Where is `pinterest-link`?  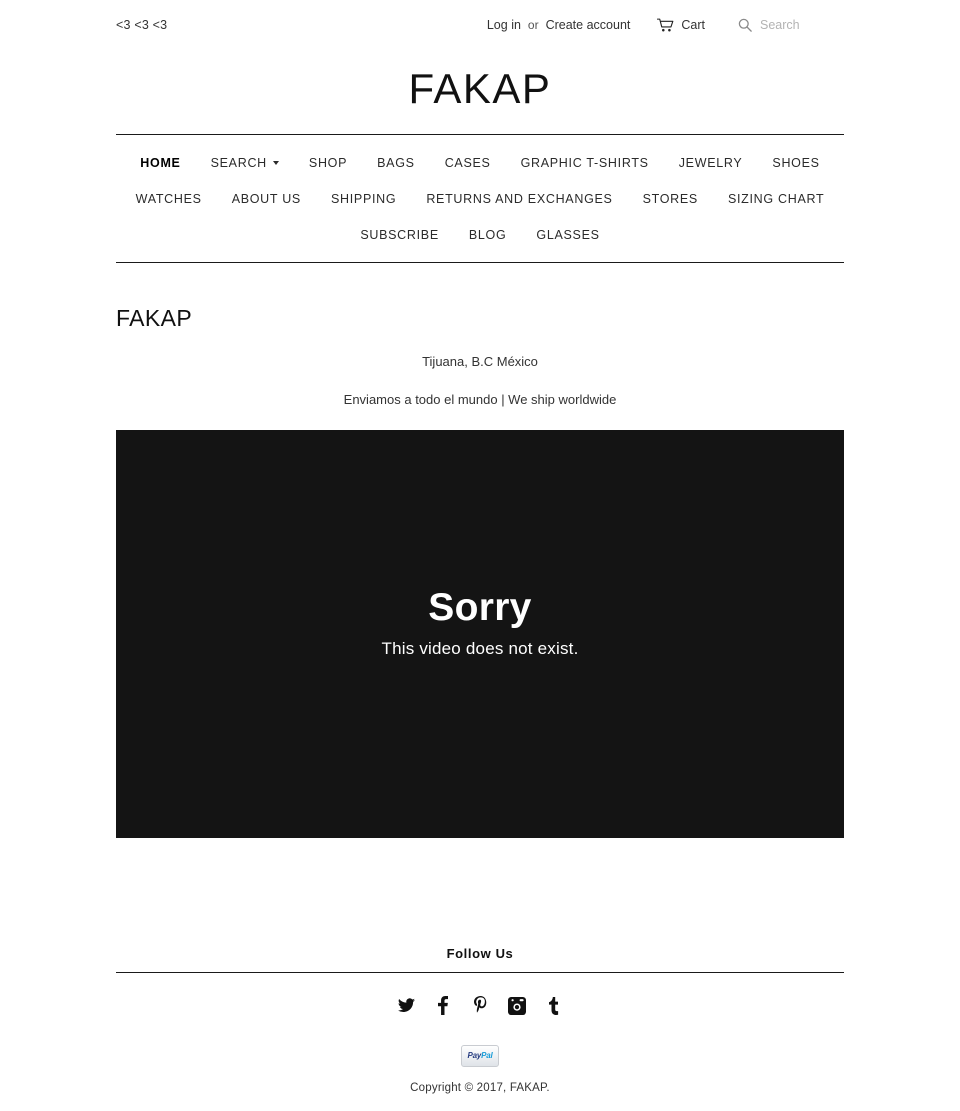 pinterest-link is located at coordinates (480, 1006).